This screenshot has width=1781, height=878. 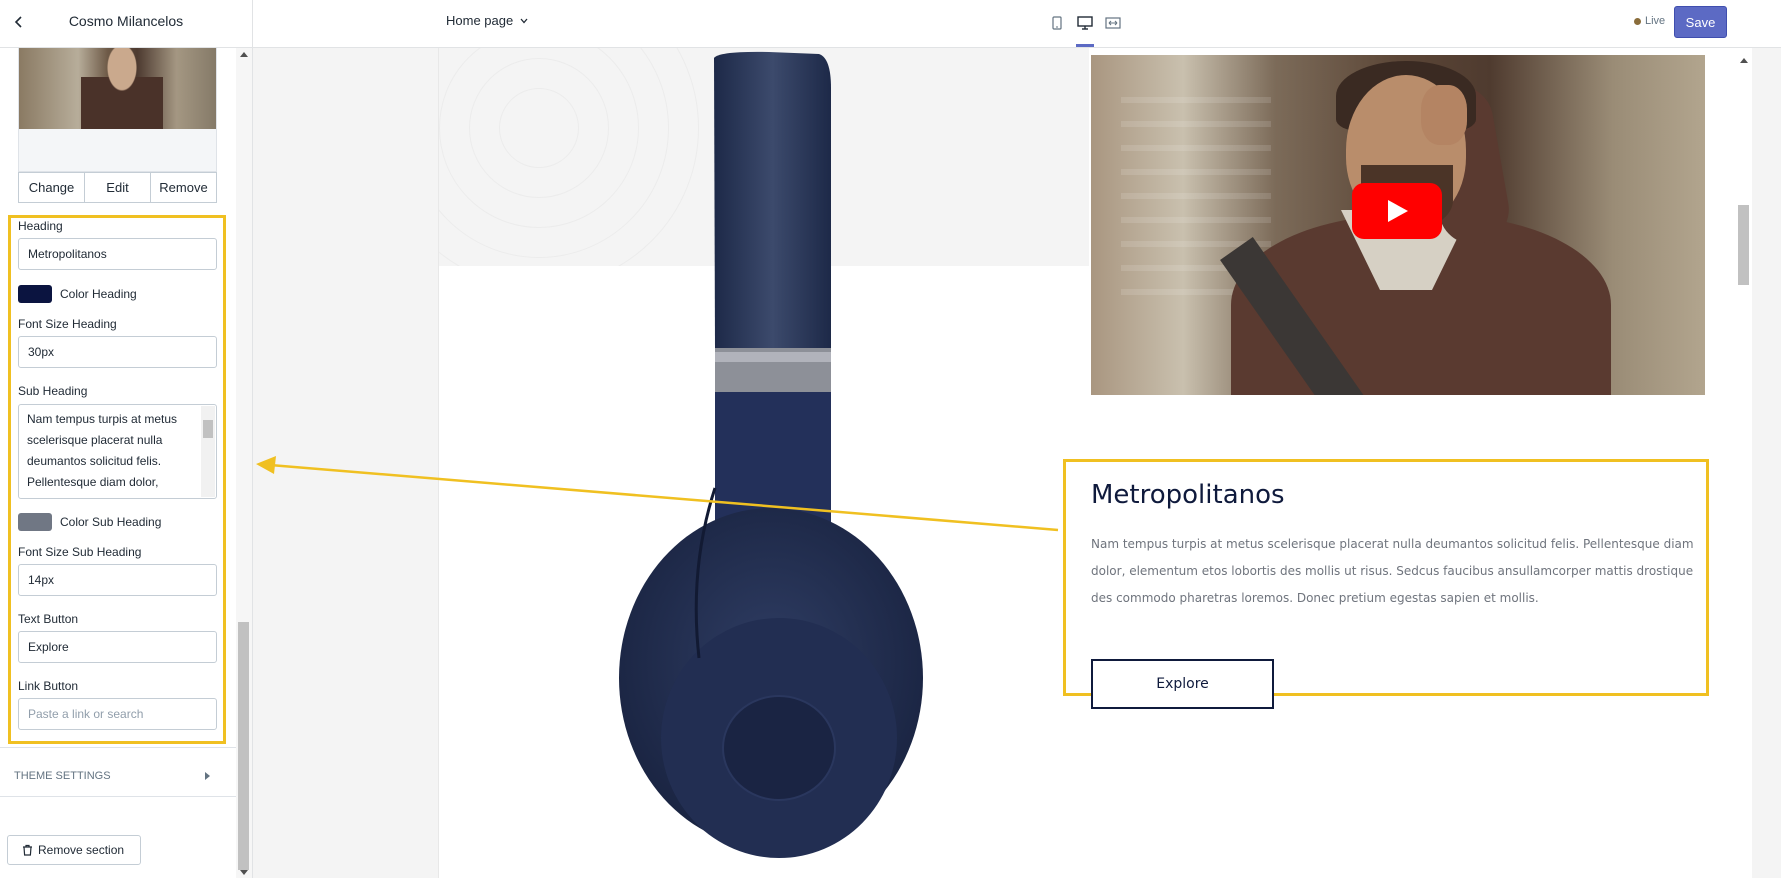 I want to click on settings-highlight-box, so click(x=117, y=479).